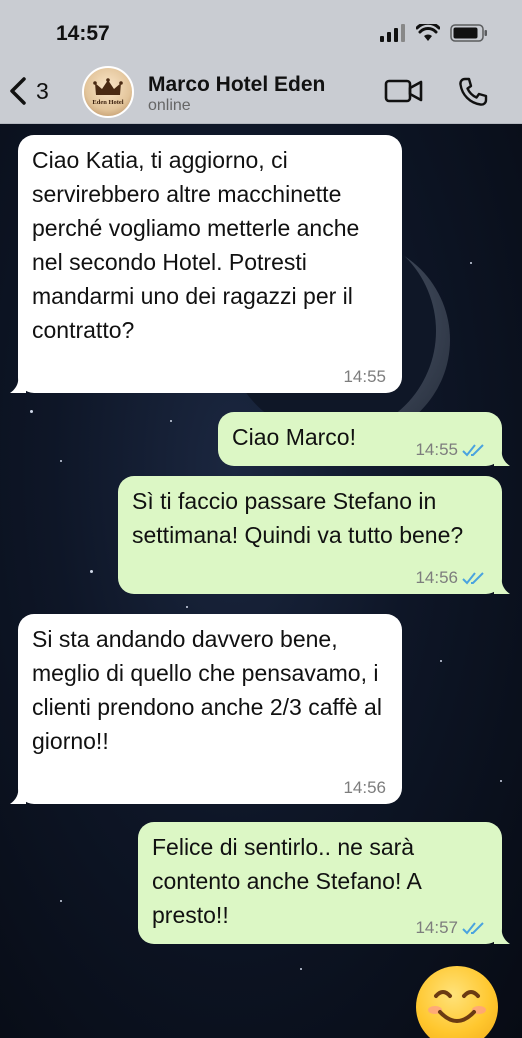 The image size is (522, 1038). Describe the element at coordinates (364, 439) in the screenshot. I see `message-bubble-outgoing: Ciao Marco! 14:55` at that location.